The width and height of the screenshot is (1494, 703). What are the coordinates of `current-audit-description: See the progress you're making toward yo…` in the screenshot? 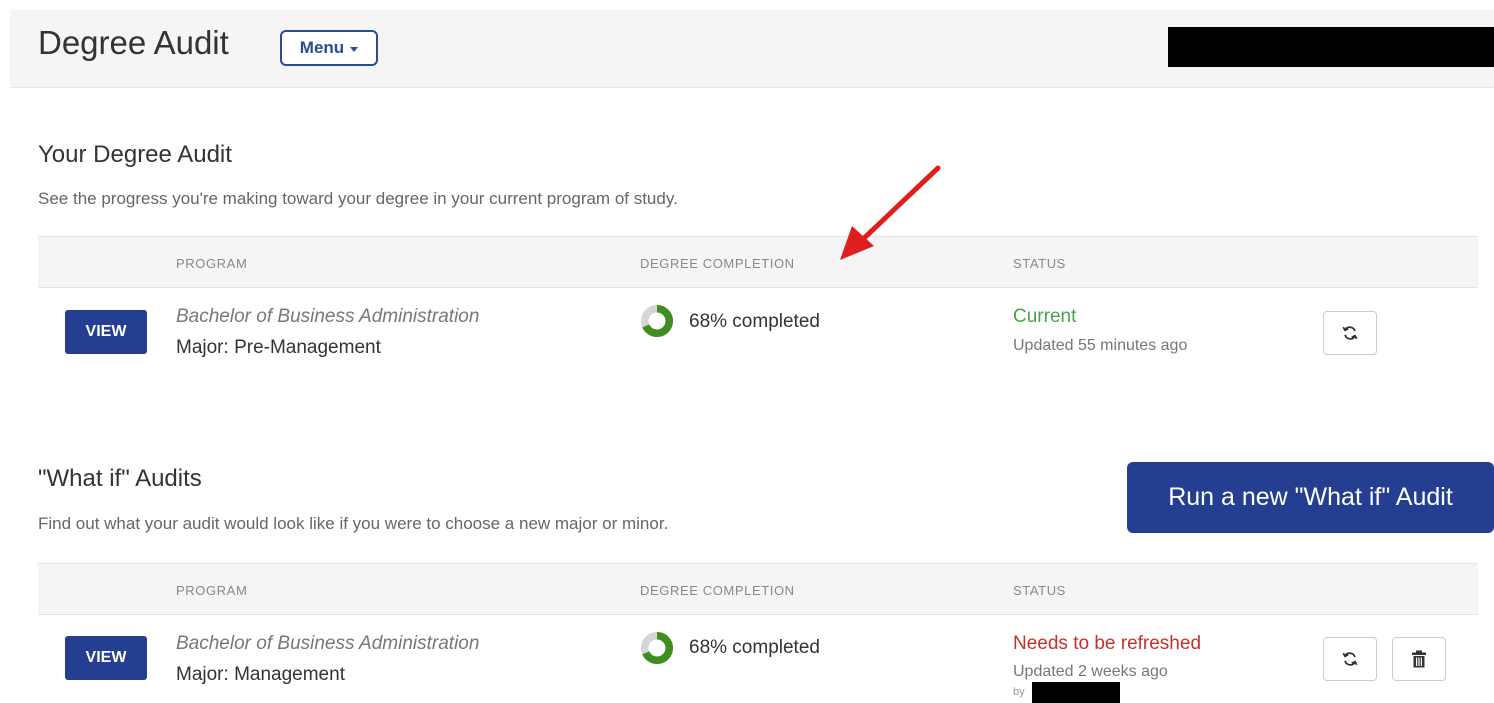 It's located at (358, 198).